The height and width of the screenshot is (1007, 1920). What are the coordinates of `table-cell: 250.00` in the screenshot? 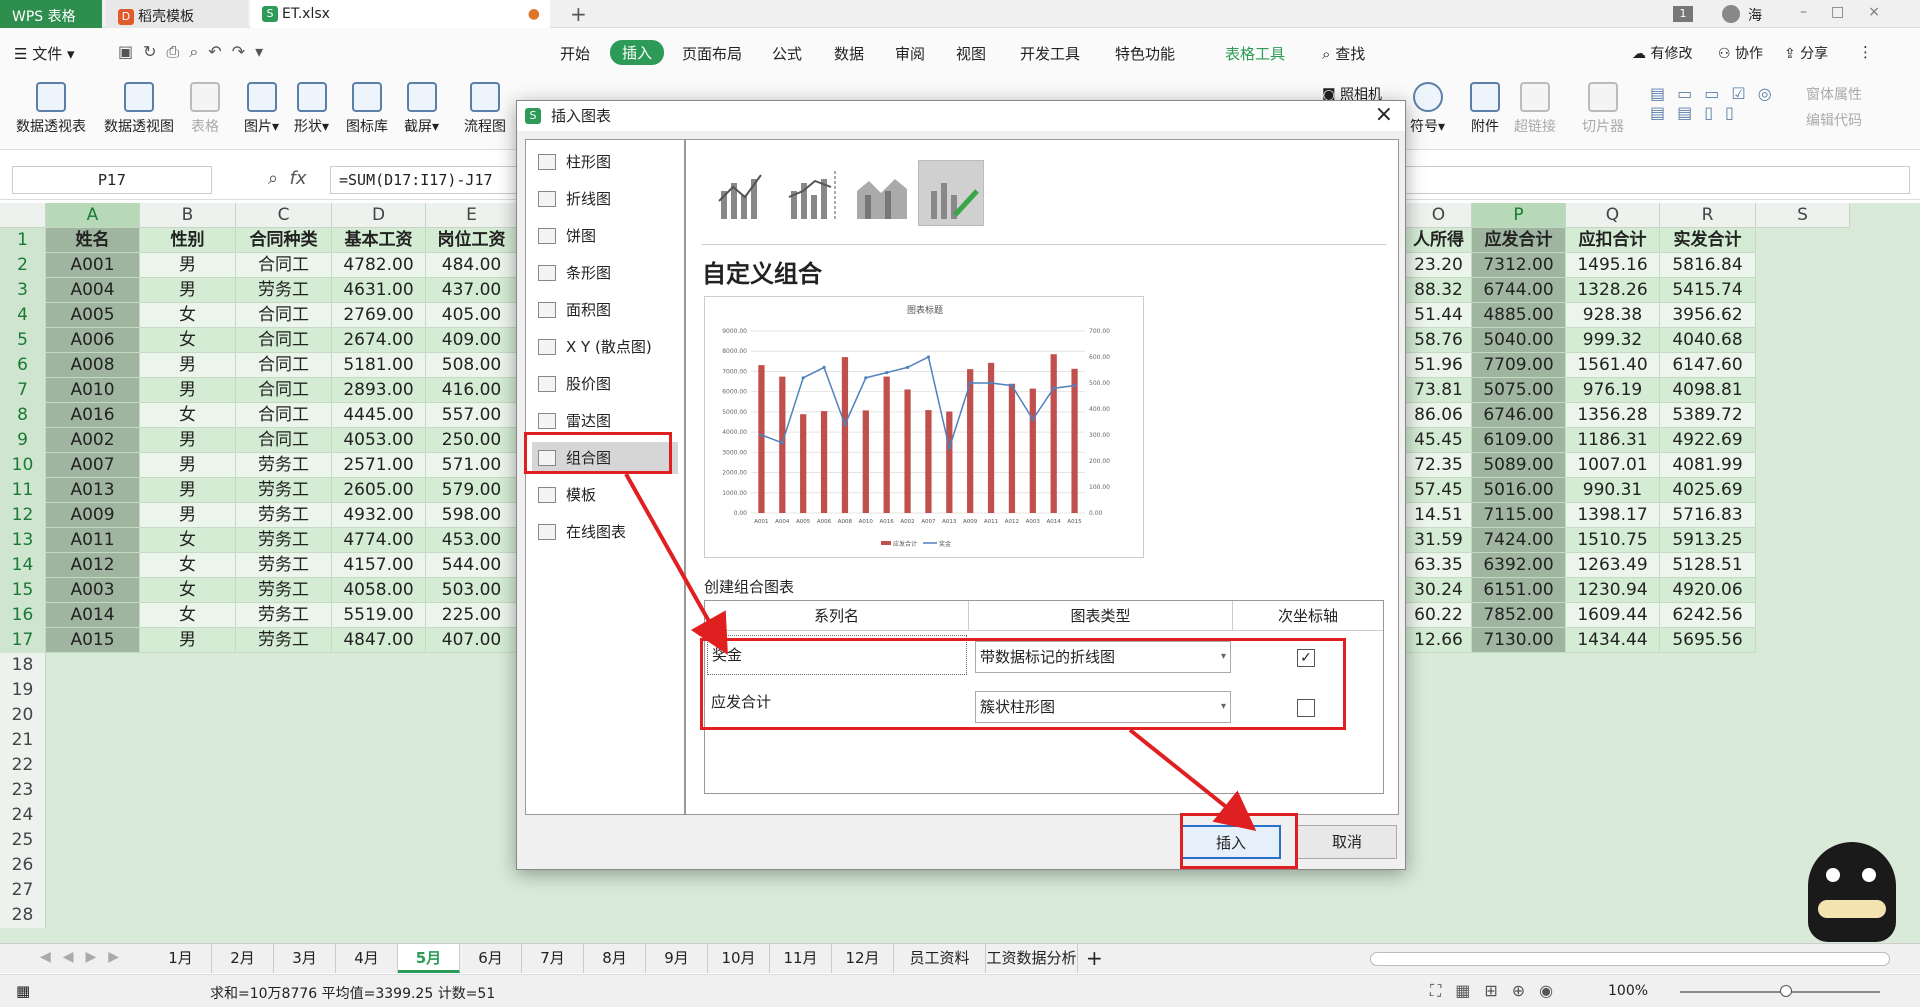 It's located at (472, 440).